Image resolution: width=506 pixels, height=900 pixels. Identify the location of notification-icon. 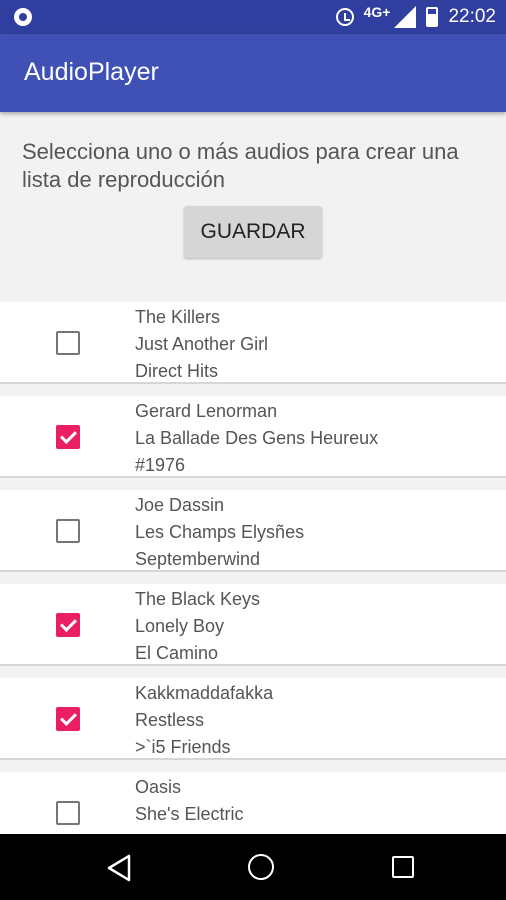
(23, 17).